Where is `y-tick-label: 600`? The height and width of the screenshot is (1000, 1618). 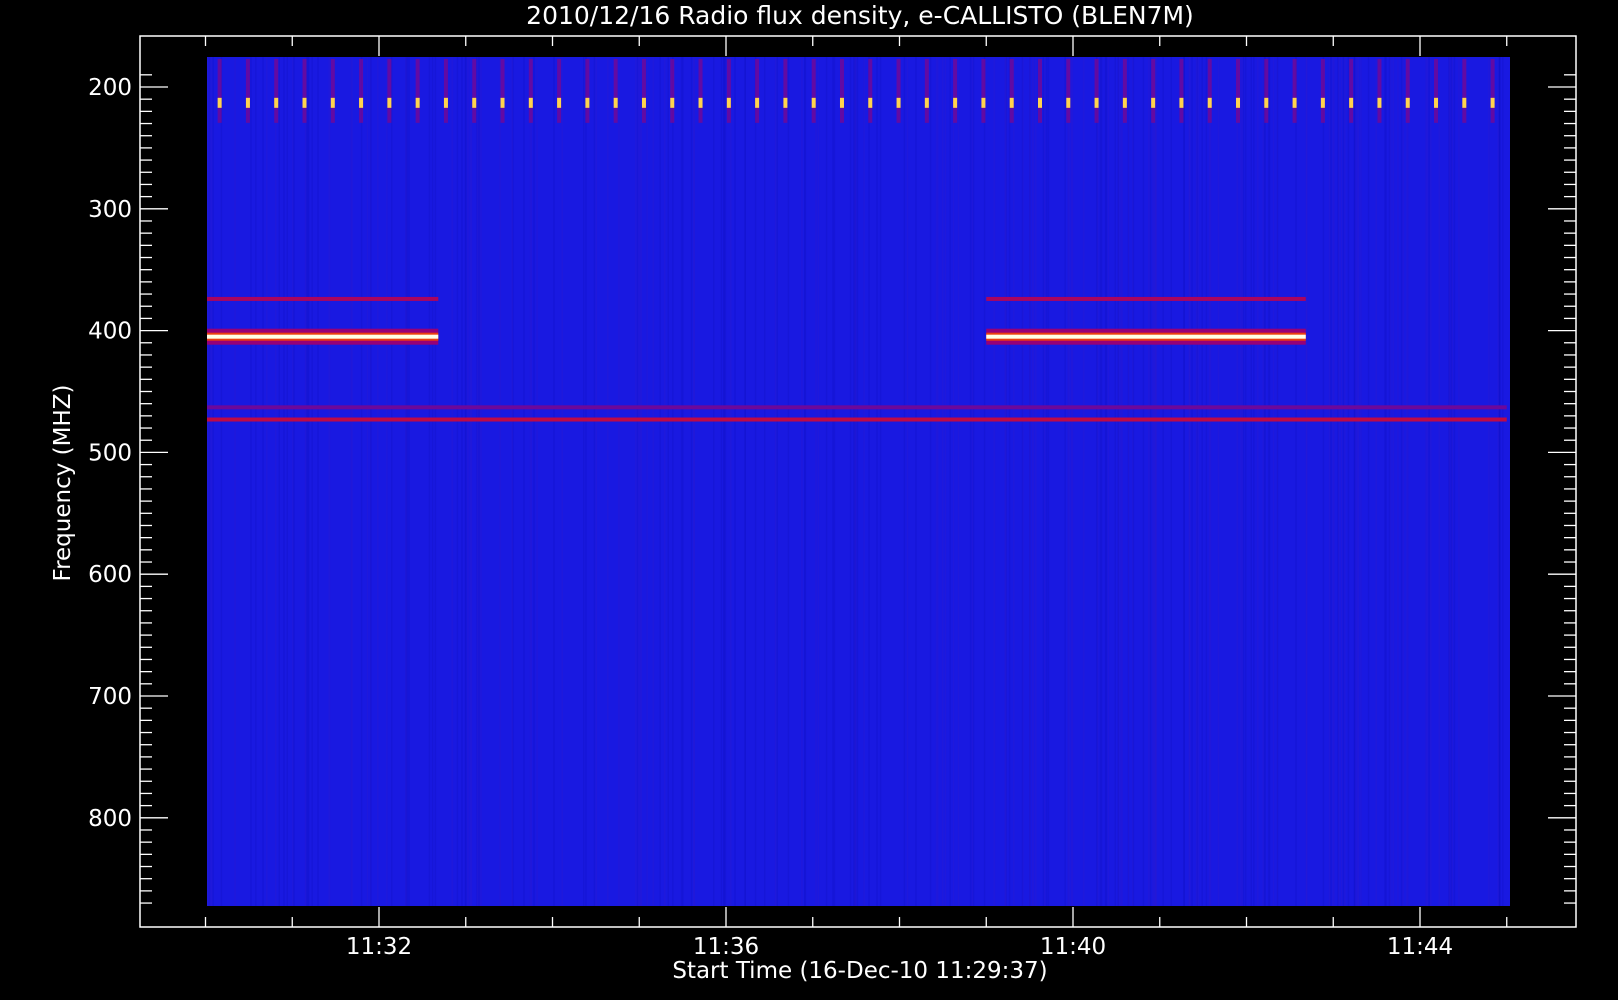 y-tick-label: 600 is located at coordinates (110, 575).